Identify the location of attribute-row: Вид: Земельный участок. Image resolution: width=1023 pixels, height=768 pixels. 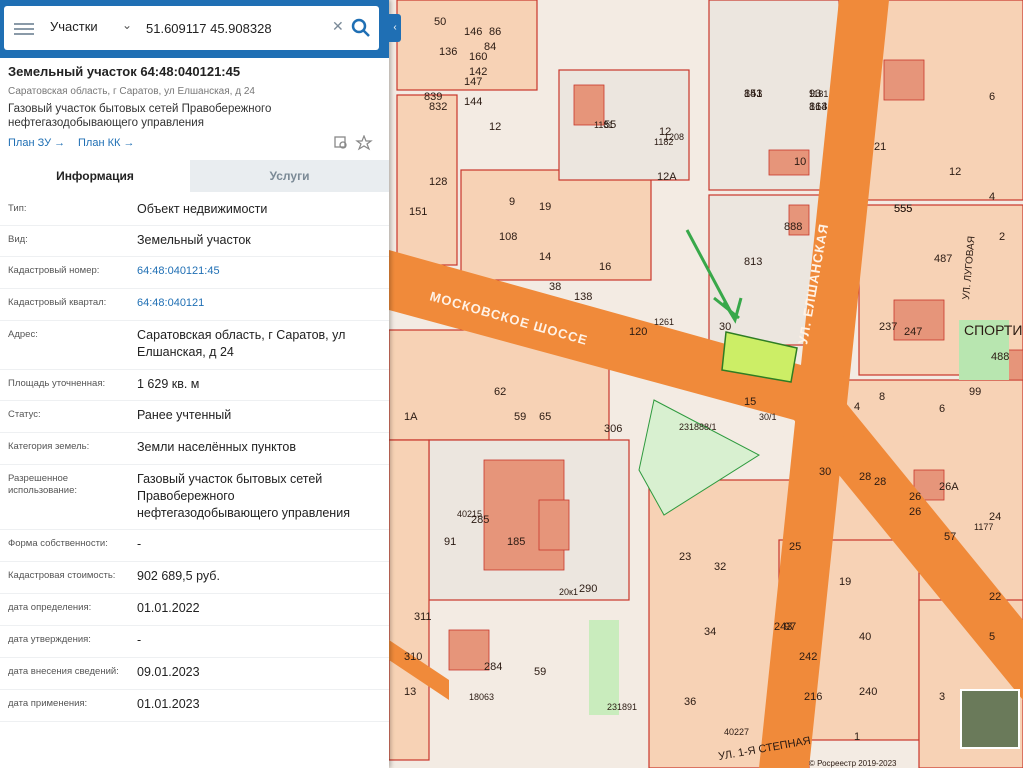
(194, 241).